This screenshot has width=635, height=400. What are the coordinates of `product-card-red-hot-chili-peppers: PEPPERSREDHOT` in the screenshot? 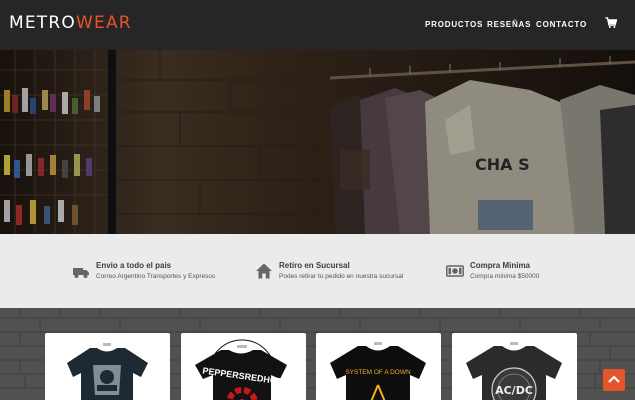 It's located at (243, 366).